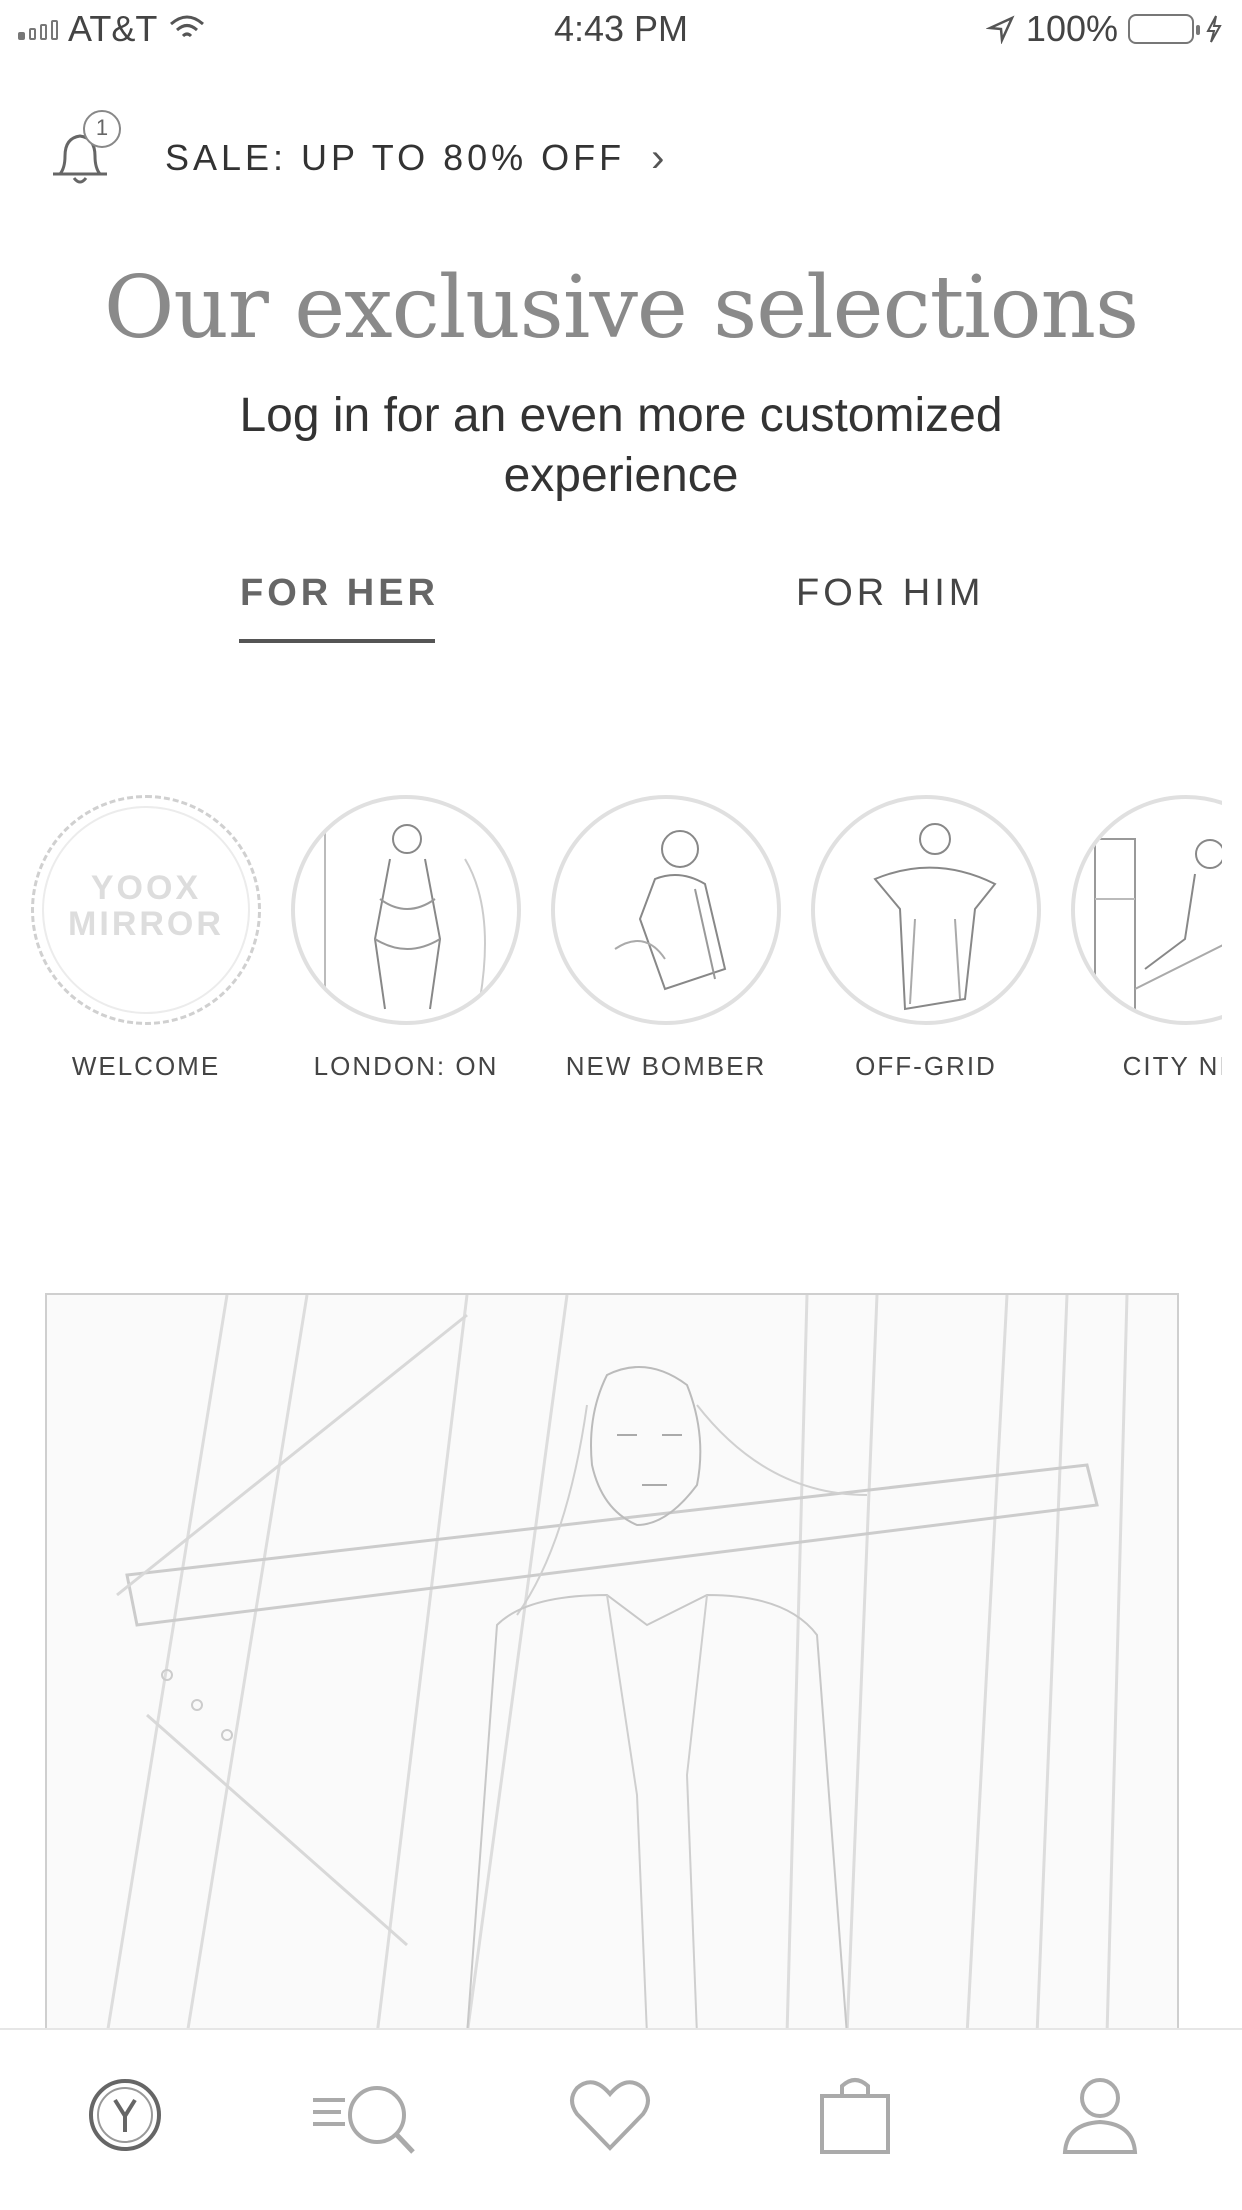 This screenshot has width=1242, height=2210. I want to click on tab-for-him: FOR HIM, so click(890, 593).